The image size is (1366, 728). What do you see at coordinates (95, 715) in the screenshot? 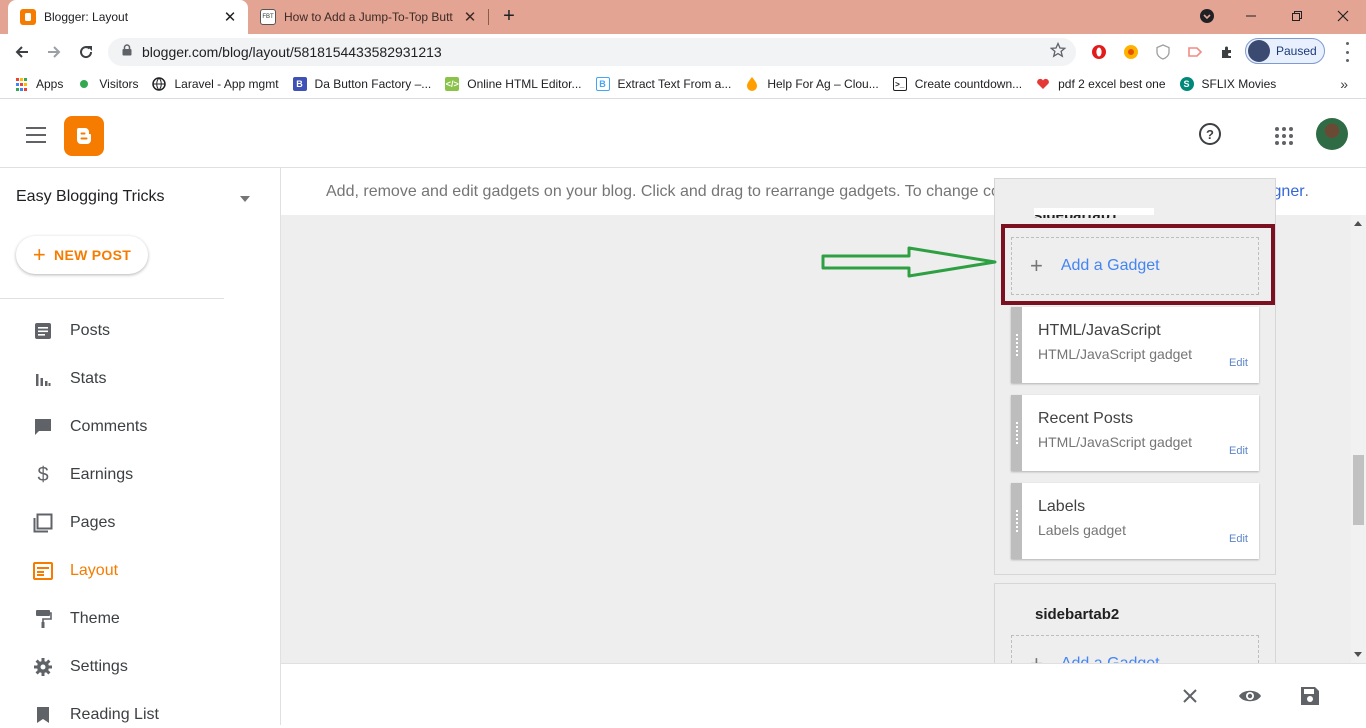
I see `sidebar-item-reading-list: Reading List` at bounding box center [95, 715].